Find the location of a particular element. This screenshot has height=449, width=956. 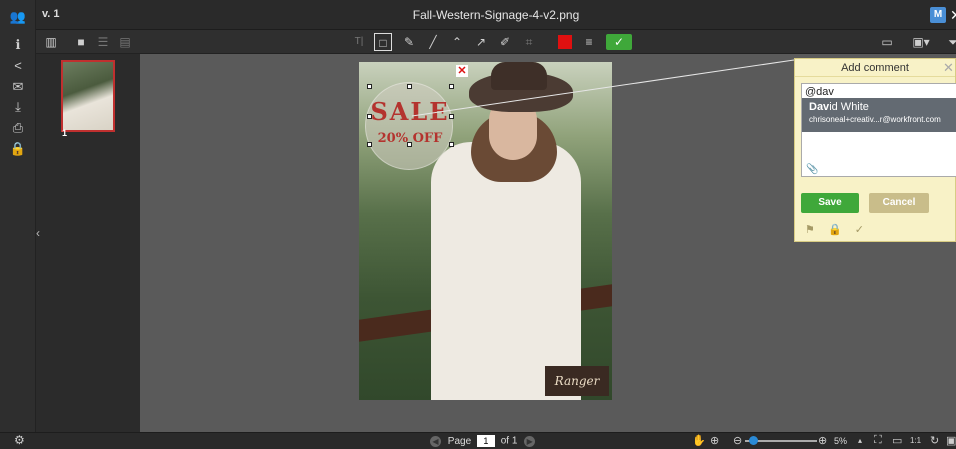

comment-input is located at coordinates (875, 92).